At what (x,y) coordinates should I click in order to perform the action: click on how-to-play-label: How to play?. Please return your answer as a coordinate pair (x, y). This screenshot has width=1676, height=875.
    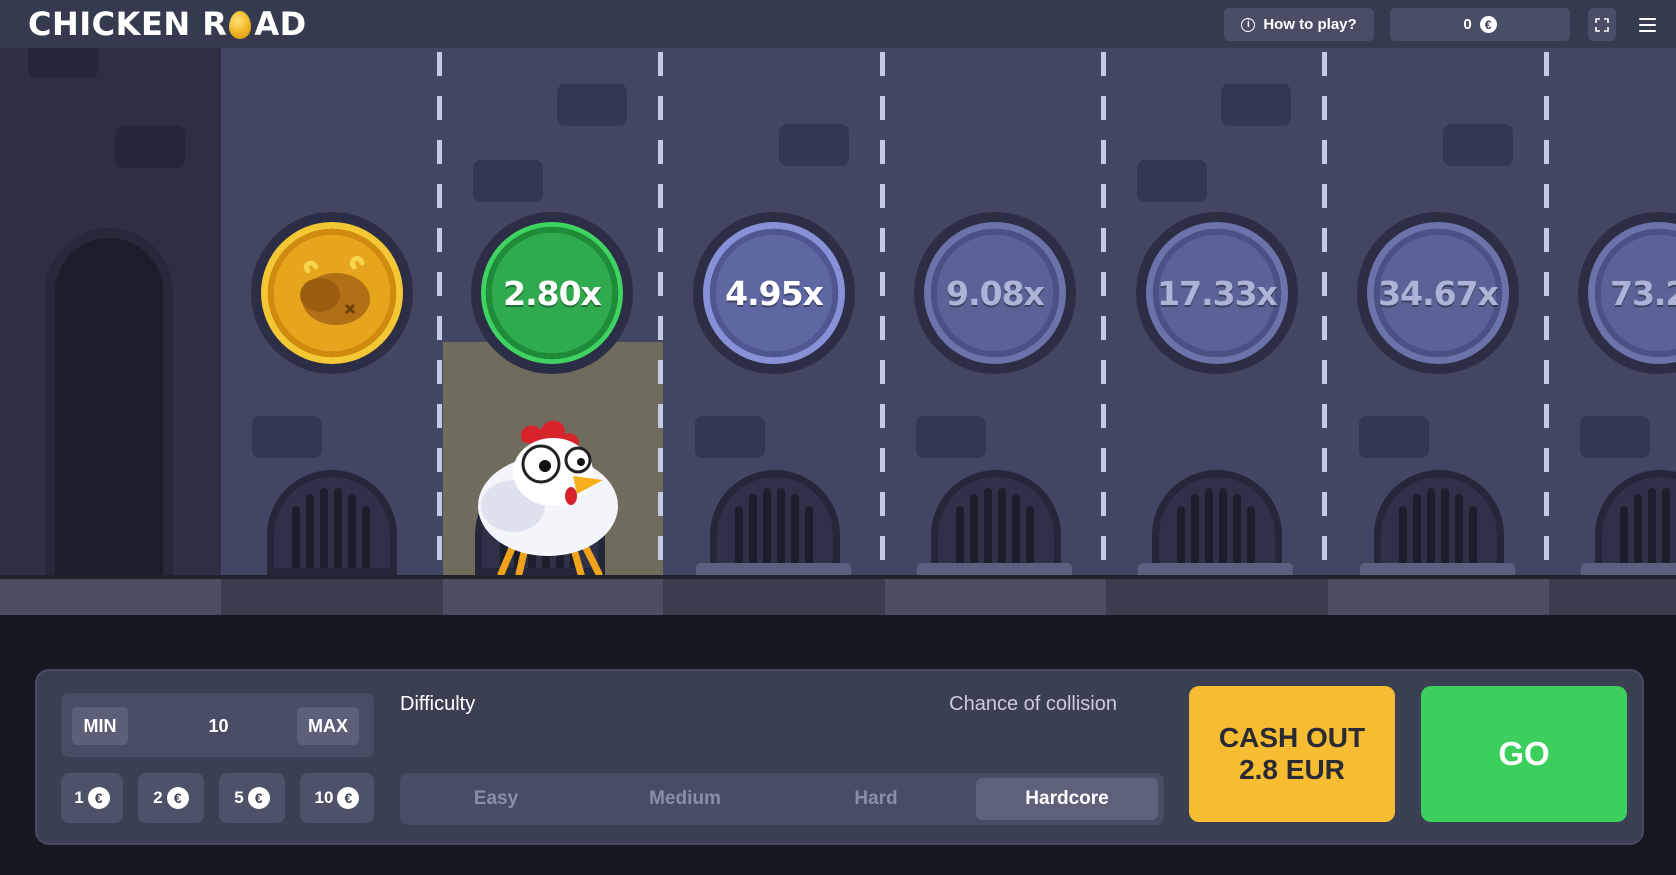
    Looking at the image, I should click on (1310, 24).